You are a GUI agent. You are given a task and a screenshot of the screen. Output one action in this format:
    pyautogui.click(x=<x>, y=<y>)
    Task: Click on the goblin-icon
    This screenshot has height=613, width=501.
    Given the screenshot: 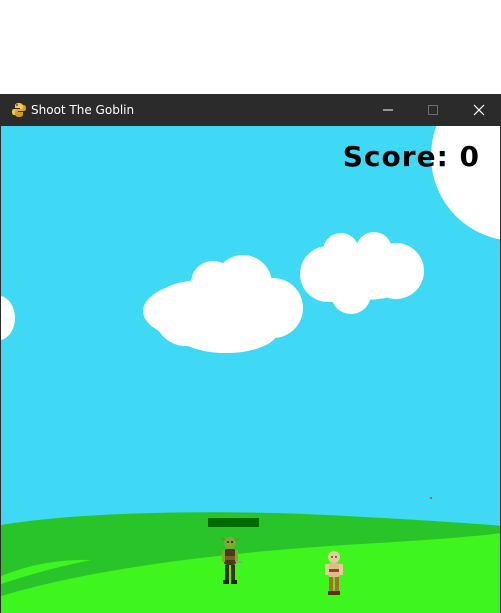 What is the action you would take?
    pyautogui.click(x=230, y=560)
    